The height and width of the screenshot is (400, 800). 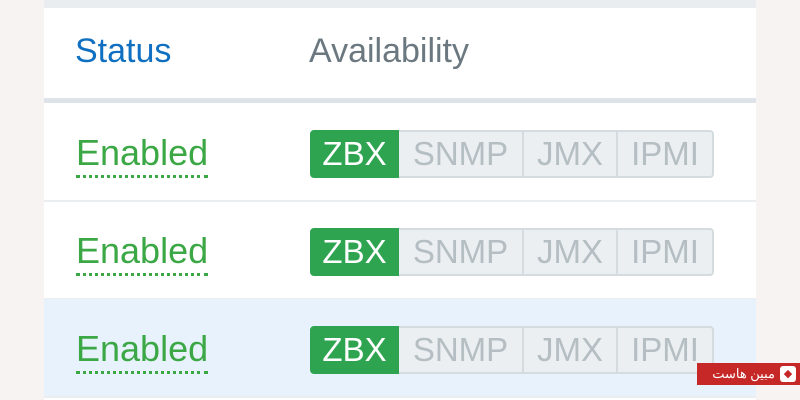 I want to click on watermark-logo: مبین هاست ◆, so click(x=748, y=374).